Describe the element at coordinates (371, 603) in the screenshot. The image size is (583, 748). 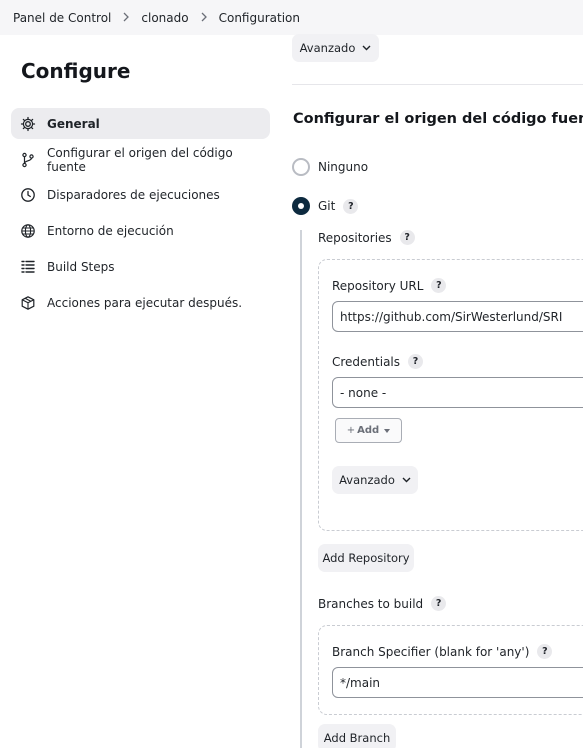
I see `branches-label-text: Branches to build` at that location.